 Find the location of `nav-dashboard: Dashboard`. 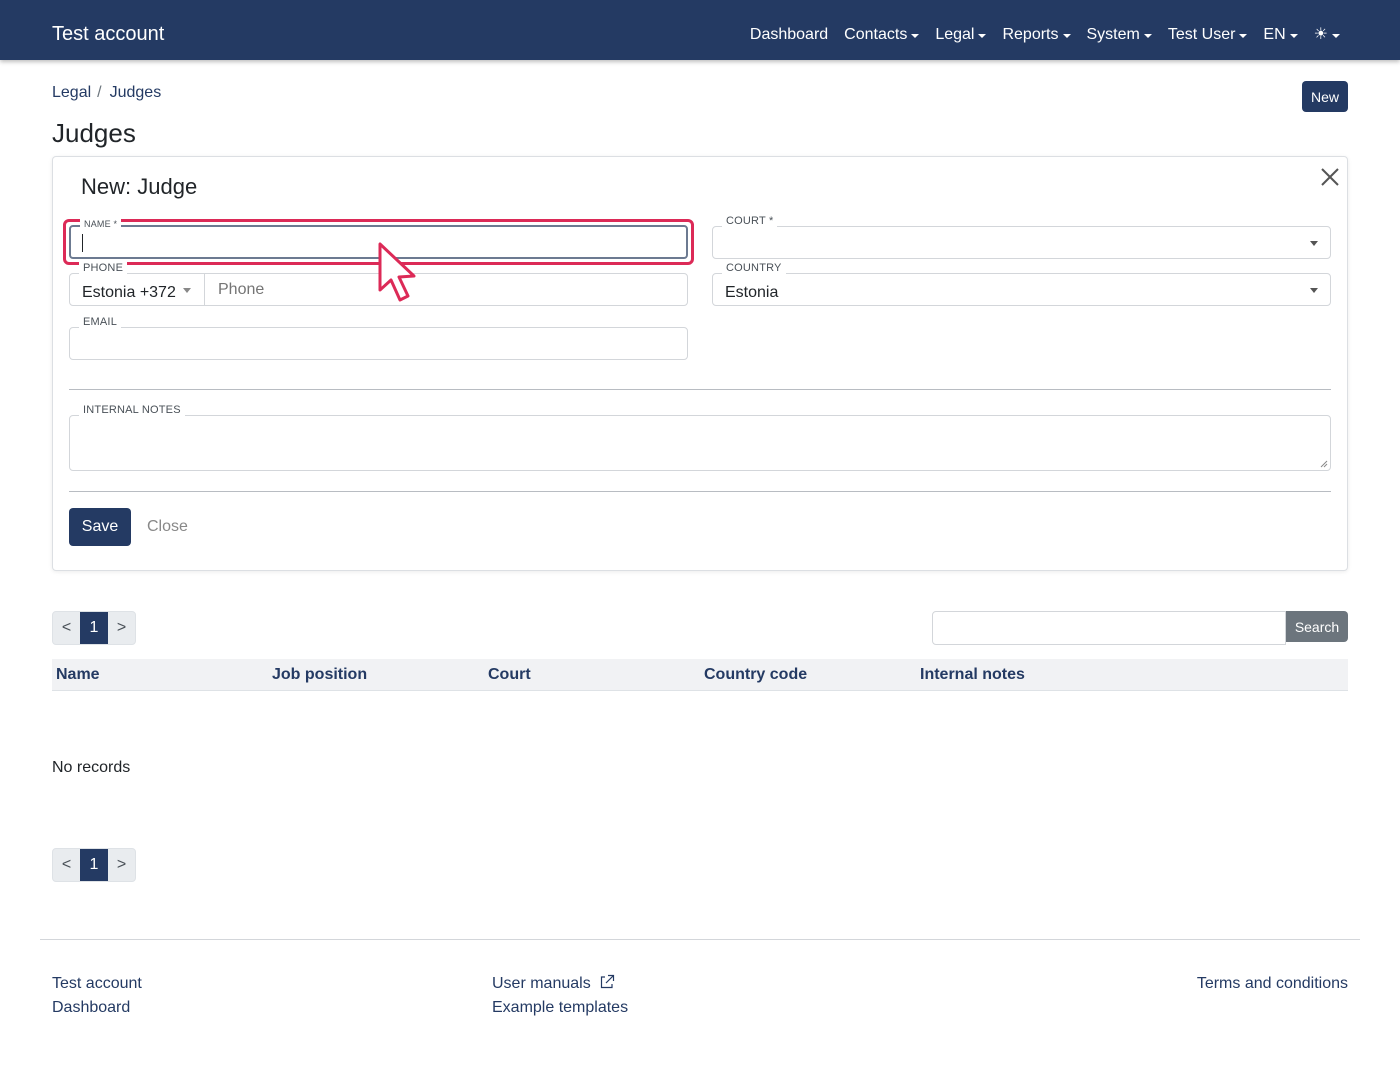

nav-dashboard: Dashboard is located at coordinates (789, 35).